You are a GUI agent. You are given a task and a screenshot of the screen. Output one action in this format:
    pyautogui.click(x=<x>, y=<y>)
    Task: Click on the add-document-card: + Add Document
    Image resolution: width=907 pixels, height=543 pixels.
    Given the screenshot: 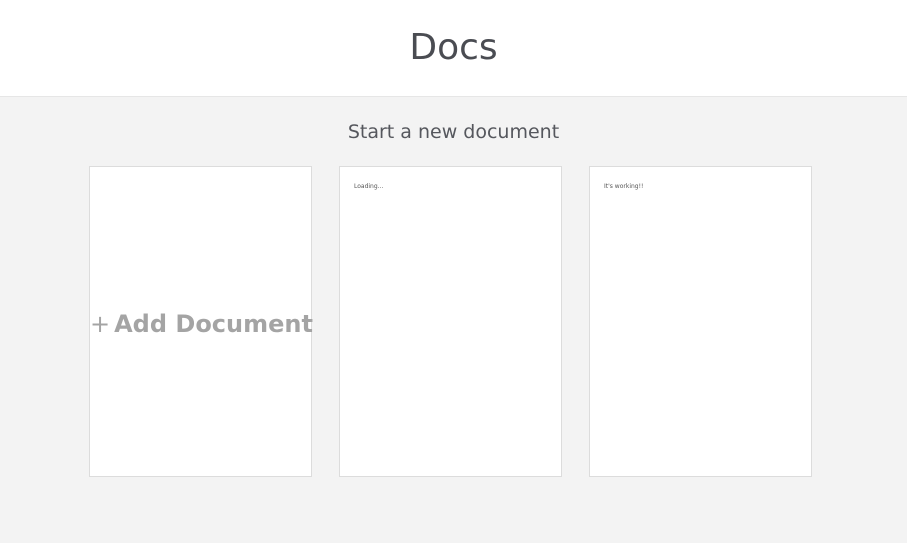 What is the action you would take?
    pyautogui.click(x=201, y=321)
    